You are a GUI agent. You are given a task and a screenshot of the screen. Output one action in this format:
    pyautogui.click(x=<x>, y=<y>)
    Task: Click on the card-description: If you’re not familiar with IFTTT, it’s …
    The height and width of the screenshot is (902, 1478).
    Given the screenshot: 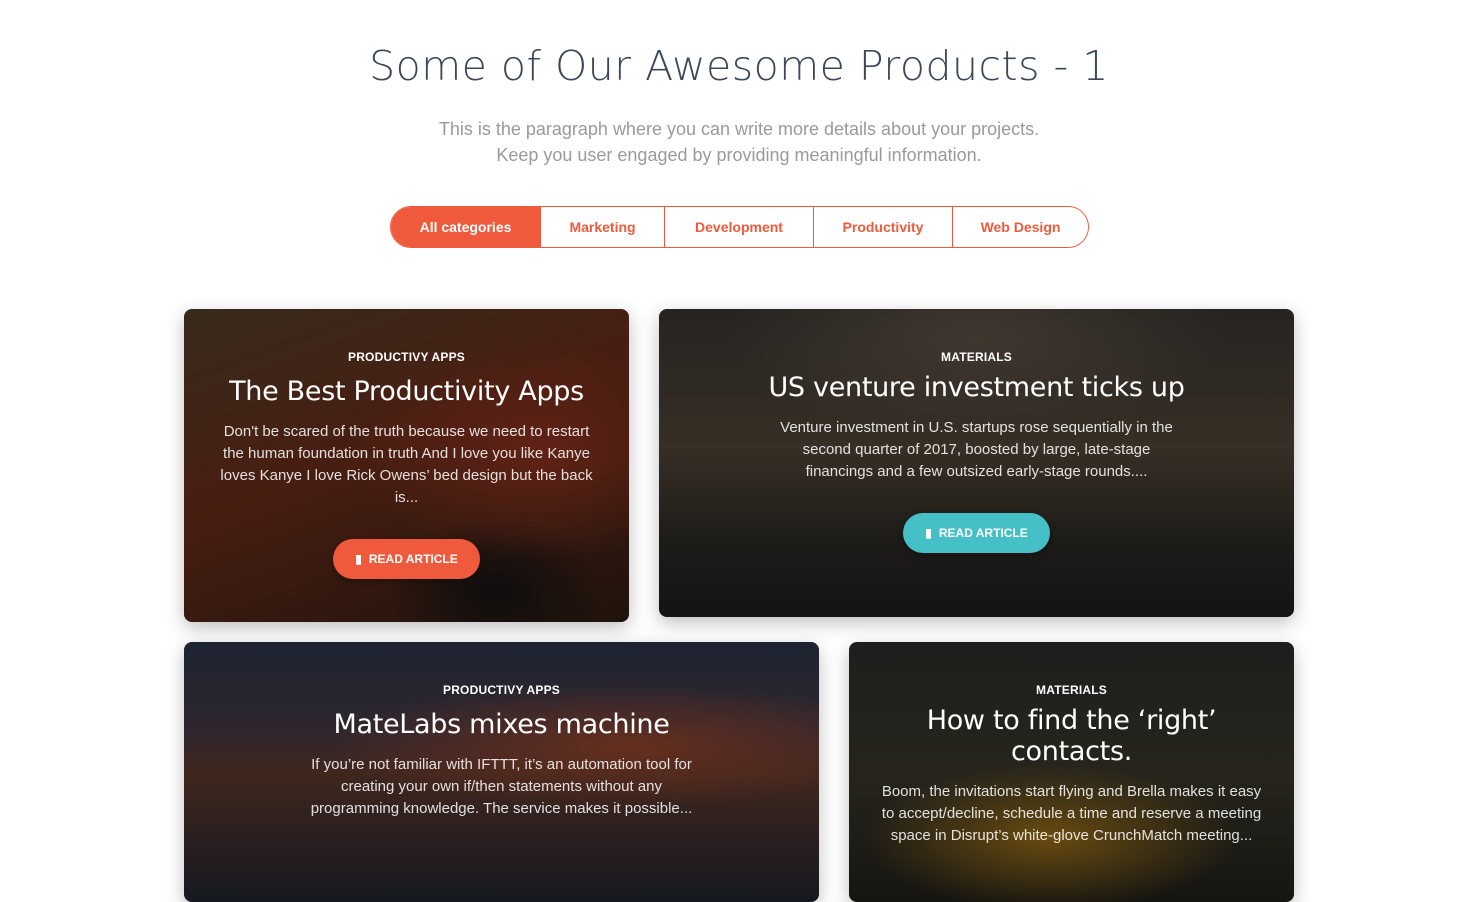 What is the action you would take?
    pyautogui.click(x=501, y=786)
    